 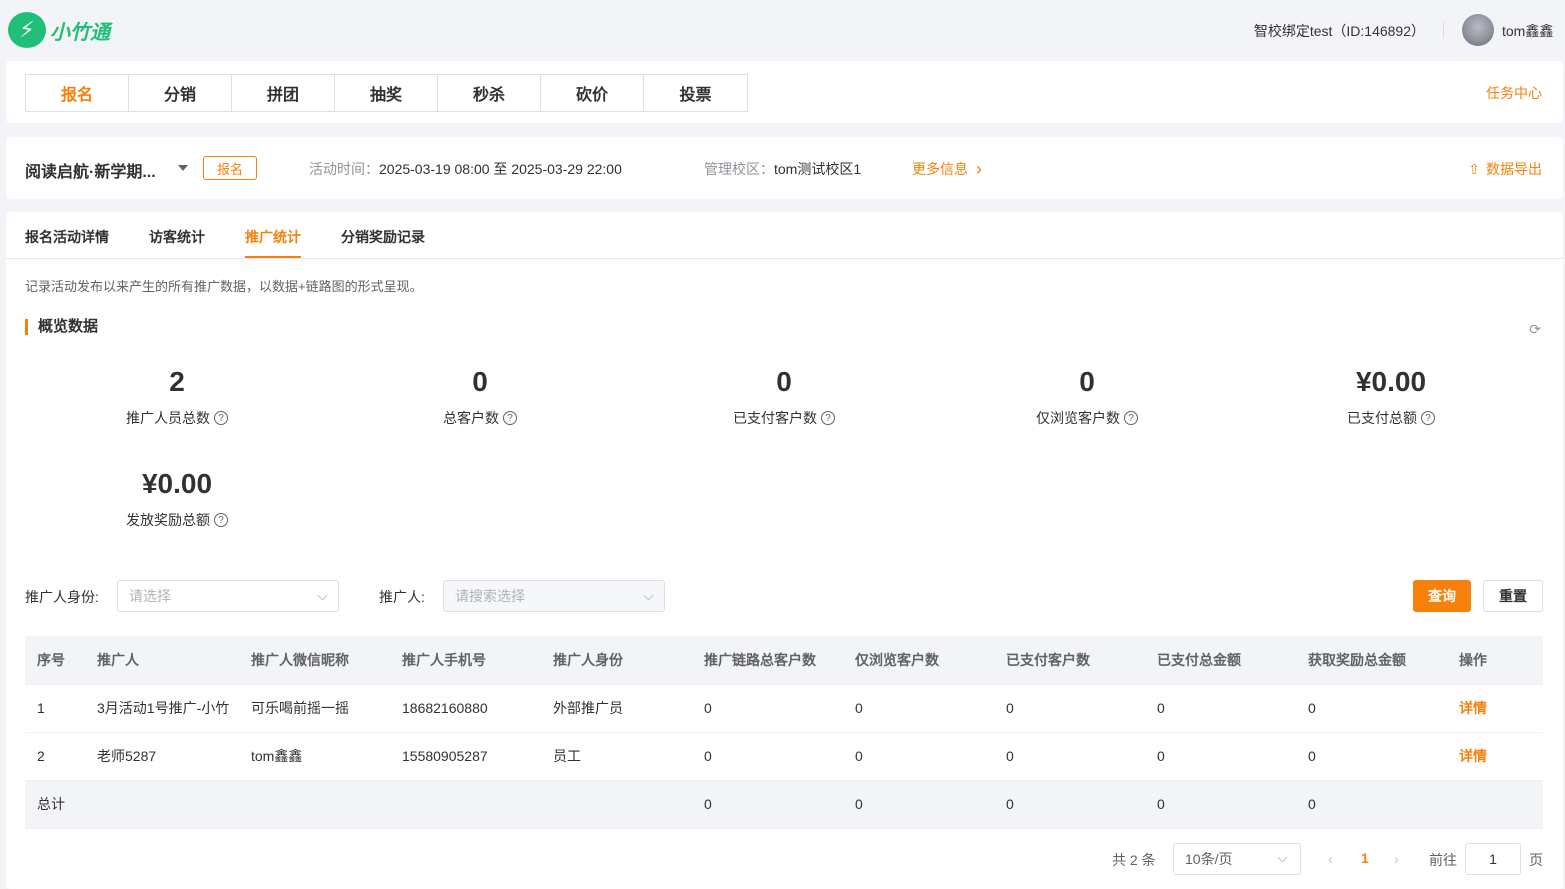 I want to click on pagination-total: 共 2 条, so click(x=1134, y=860).